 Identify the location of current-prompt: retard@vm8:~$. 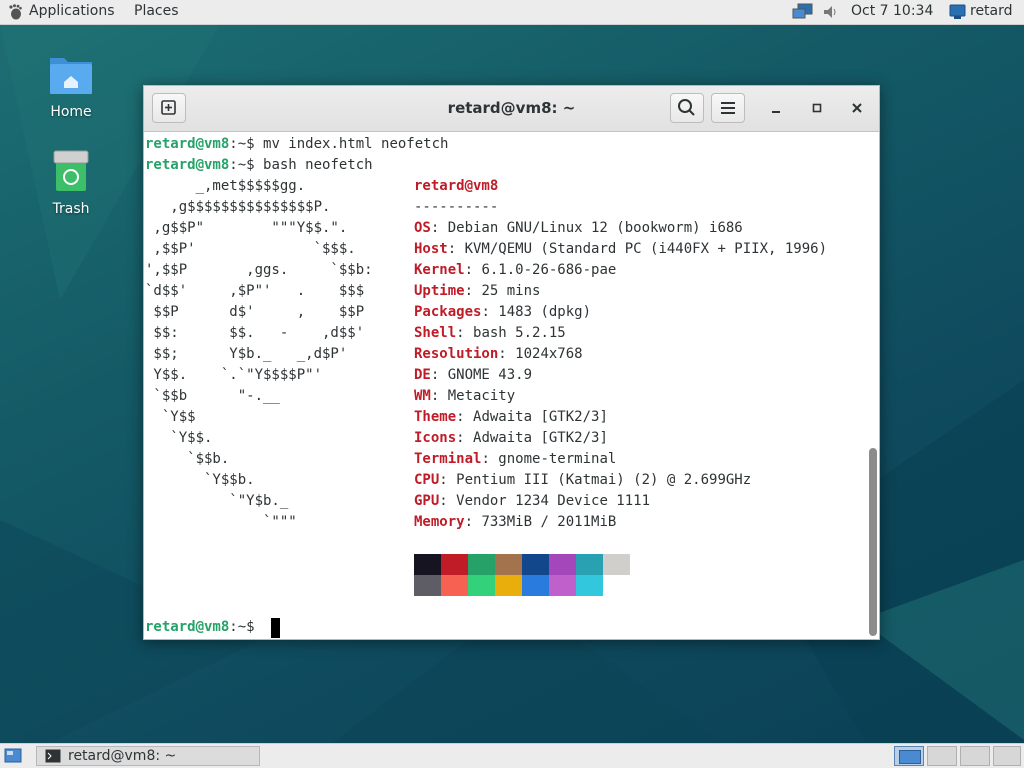
(204, 627).